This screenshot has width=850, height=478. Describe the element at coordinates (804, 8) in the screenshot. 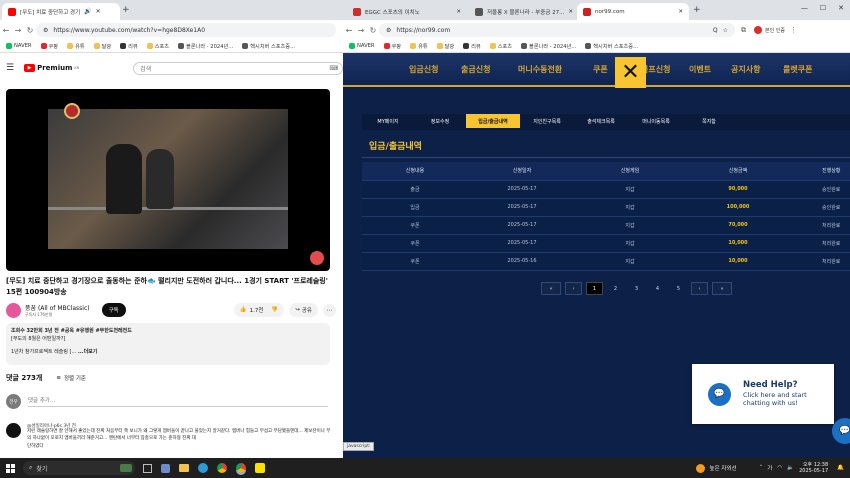

I see `minimize-icon: —` at that location.